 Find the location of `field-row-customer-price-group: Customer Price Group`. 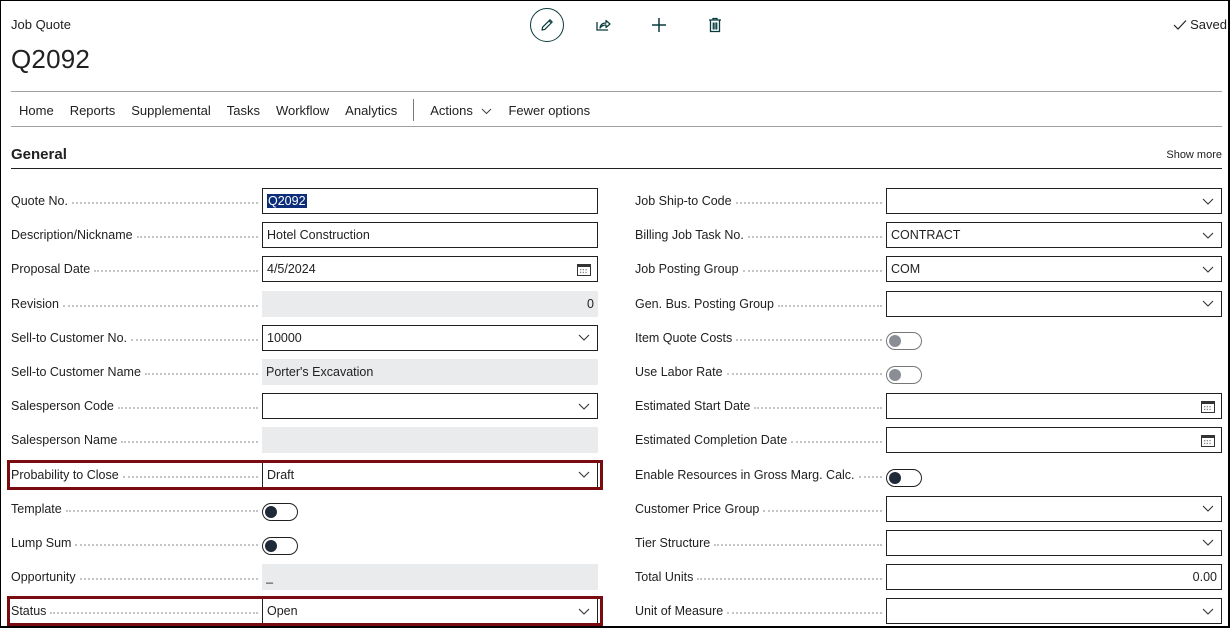

field-row-customer-price-group: Customer Price Group is located at coordinates (928, 509).